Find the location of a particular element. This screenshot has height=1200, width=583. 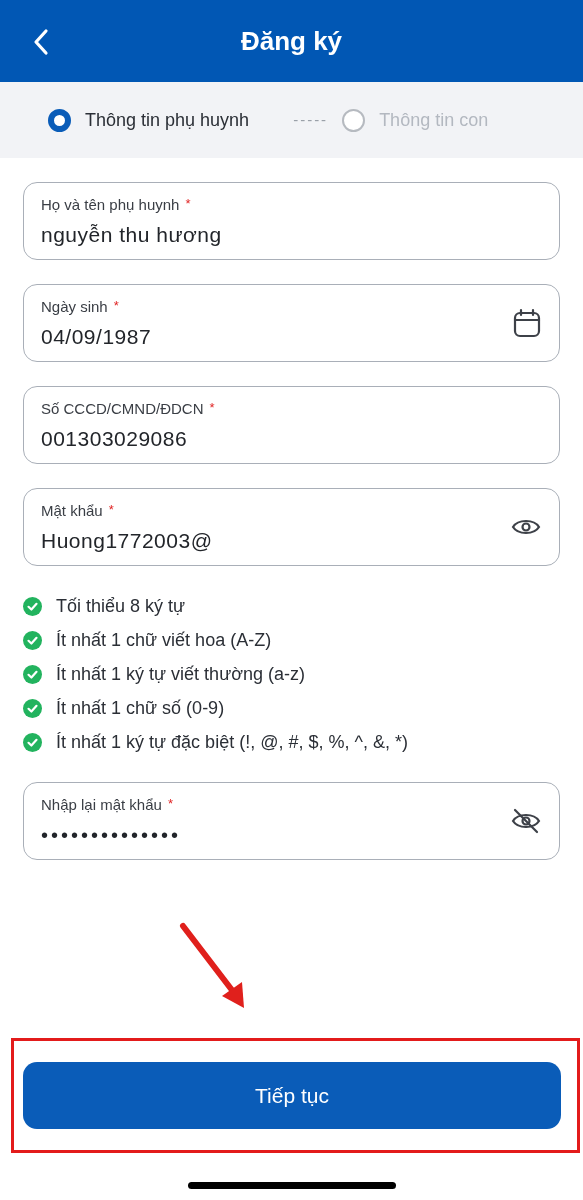

calendar-icon is located at coordinates (527, 323).